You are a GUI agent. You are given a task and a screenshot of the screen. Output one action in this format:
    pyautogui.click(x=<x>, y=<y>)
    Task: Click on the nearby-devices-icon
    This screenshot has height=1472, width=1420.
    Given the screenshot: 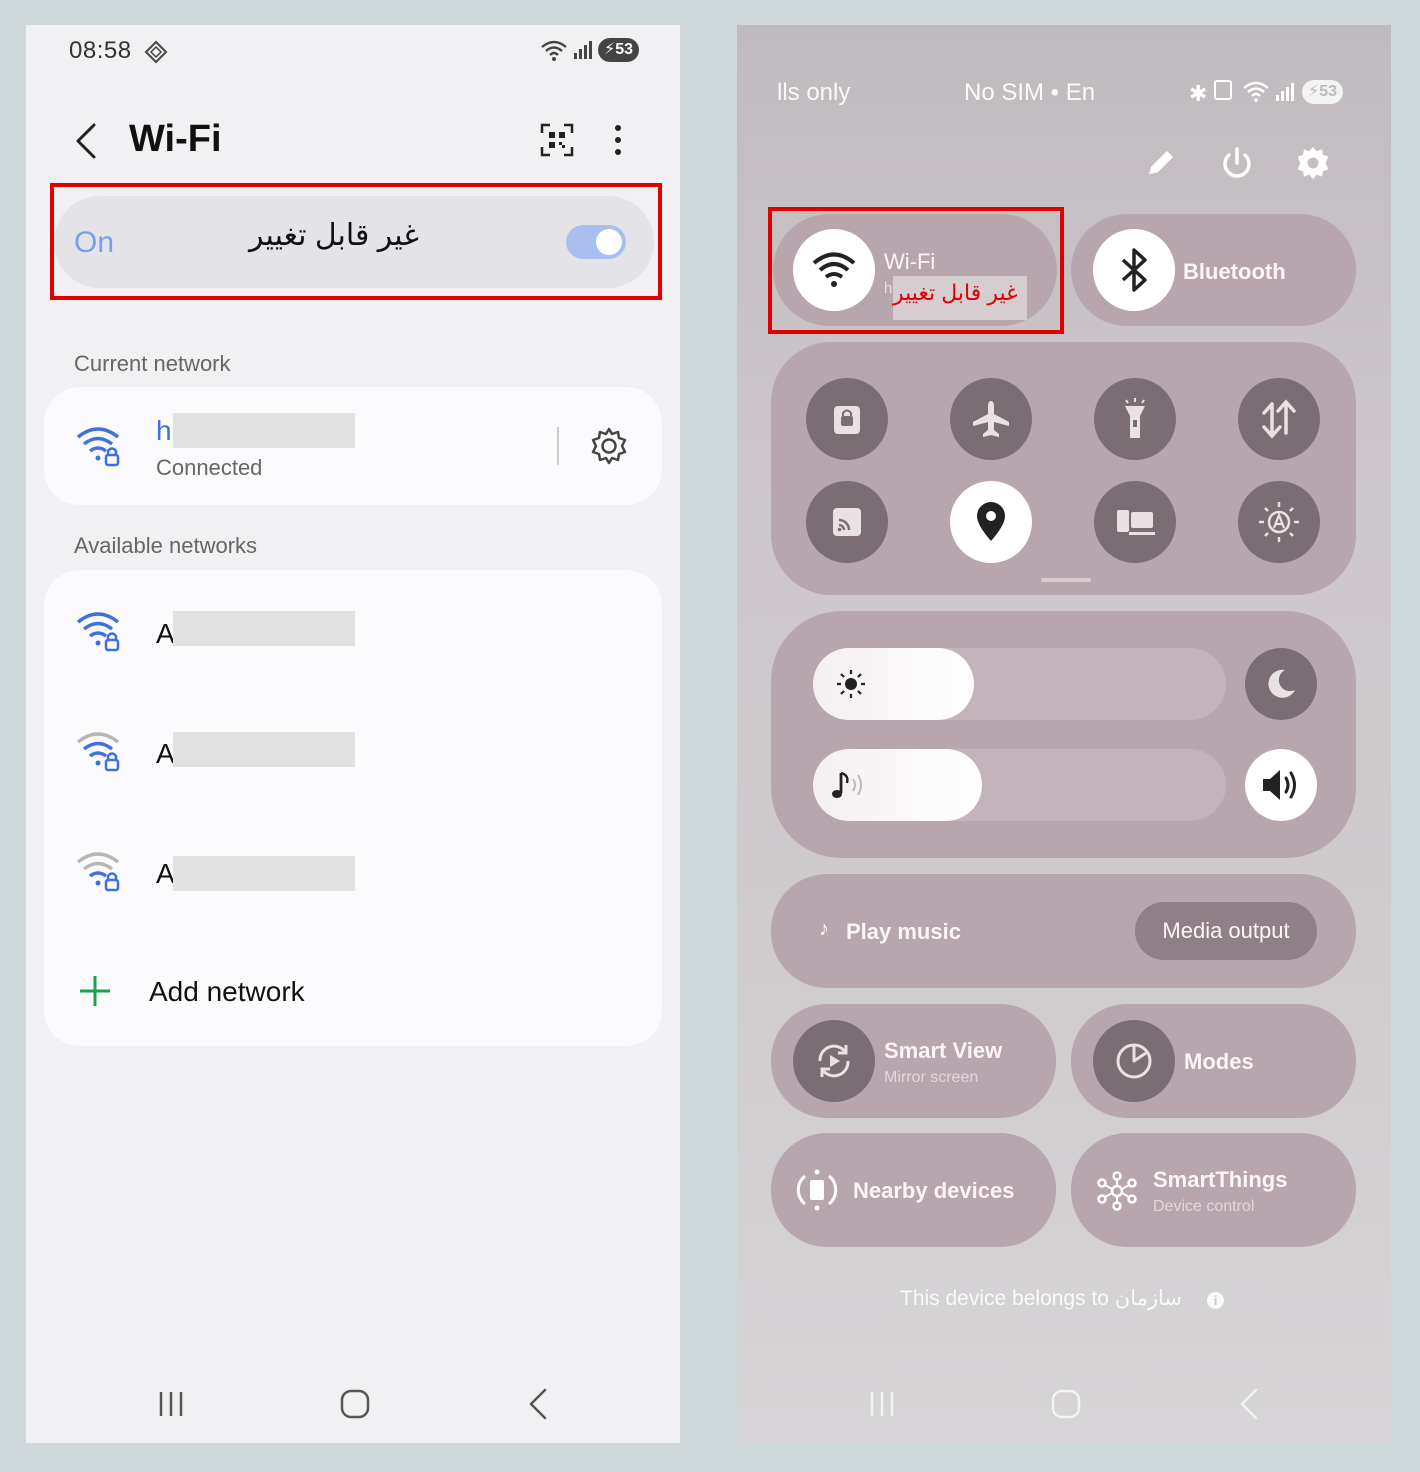 What is the action you would take?
    pyautogui.click(x=817, y=1190)
    